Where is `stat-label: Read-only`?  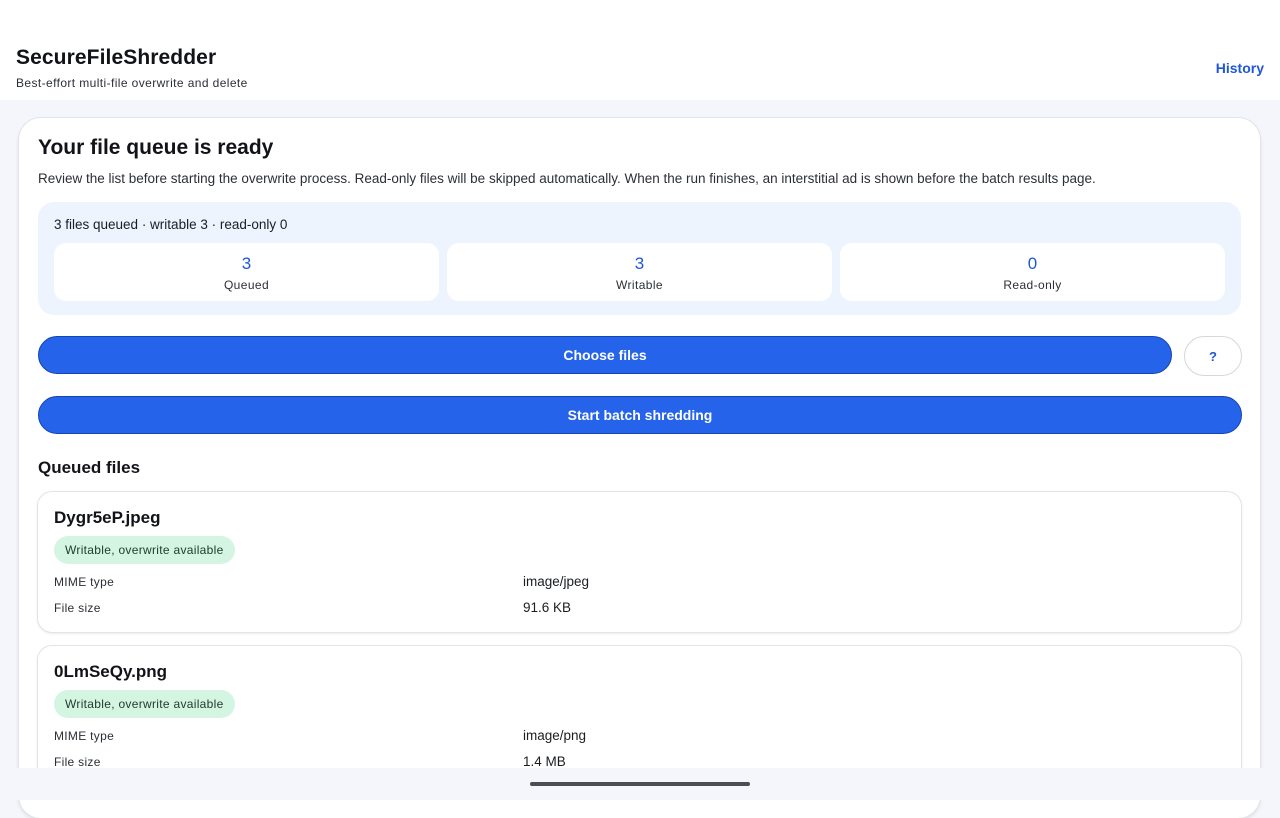
stat-label: Read-only is located at coordinates (1032, 285).